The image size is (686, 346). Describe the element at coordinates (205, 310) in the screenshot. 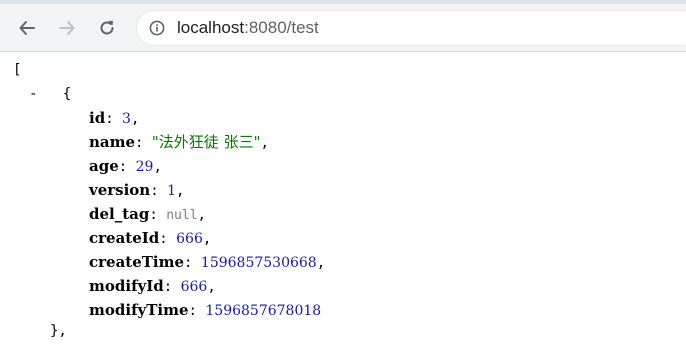

I see `json-field-modify-time: modifyTime: 1596857678018` at that location.